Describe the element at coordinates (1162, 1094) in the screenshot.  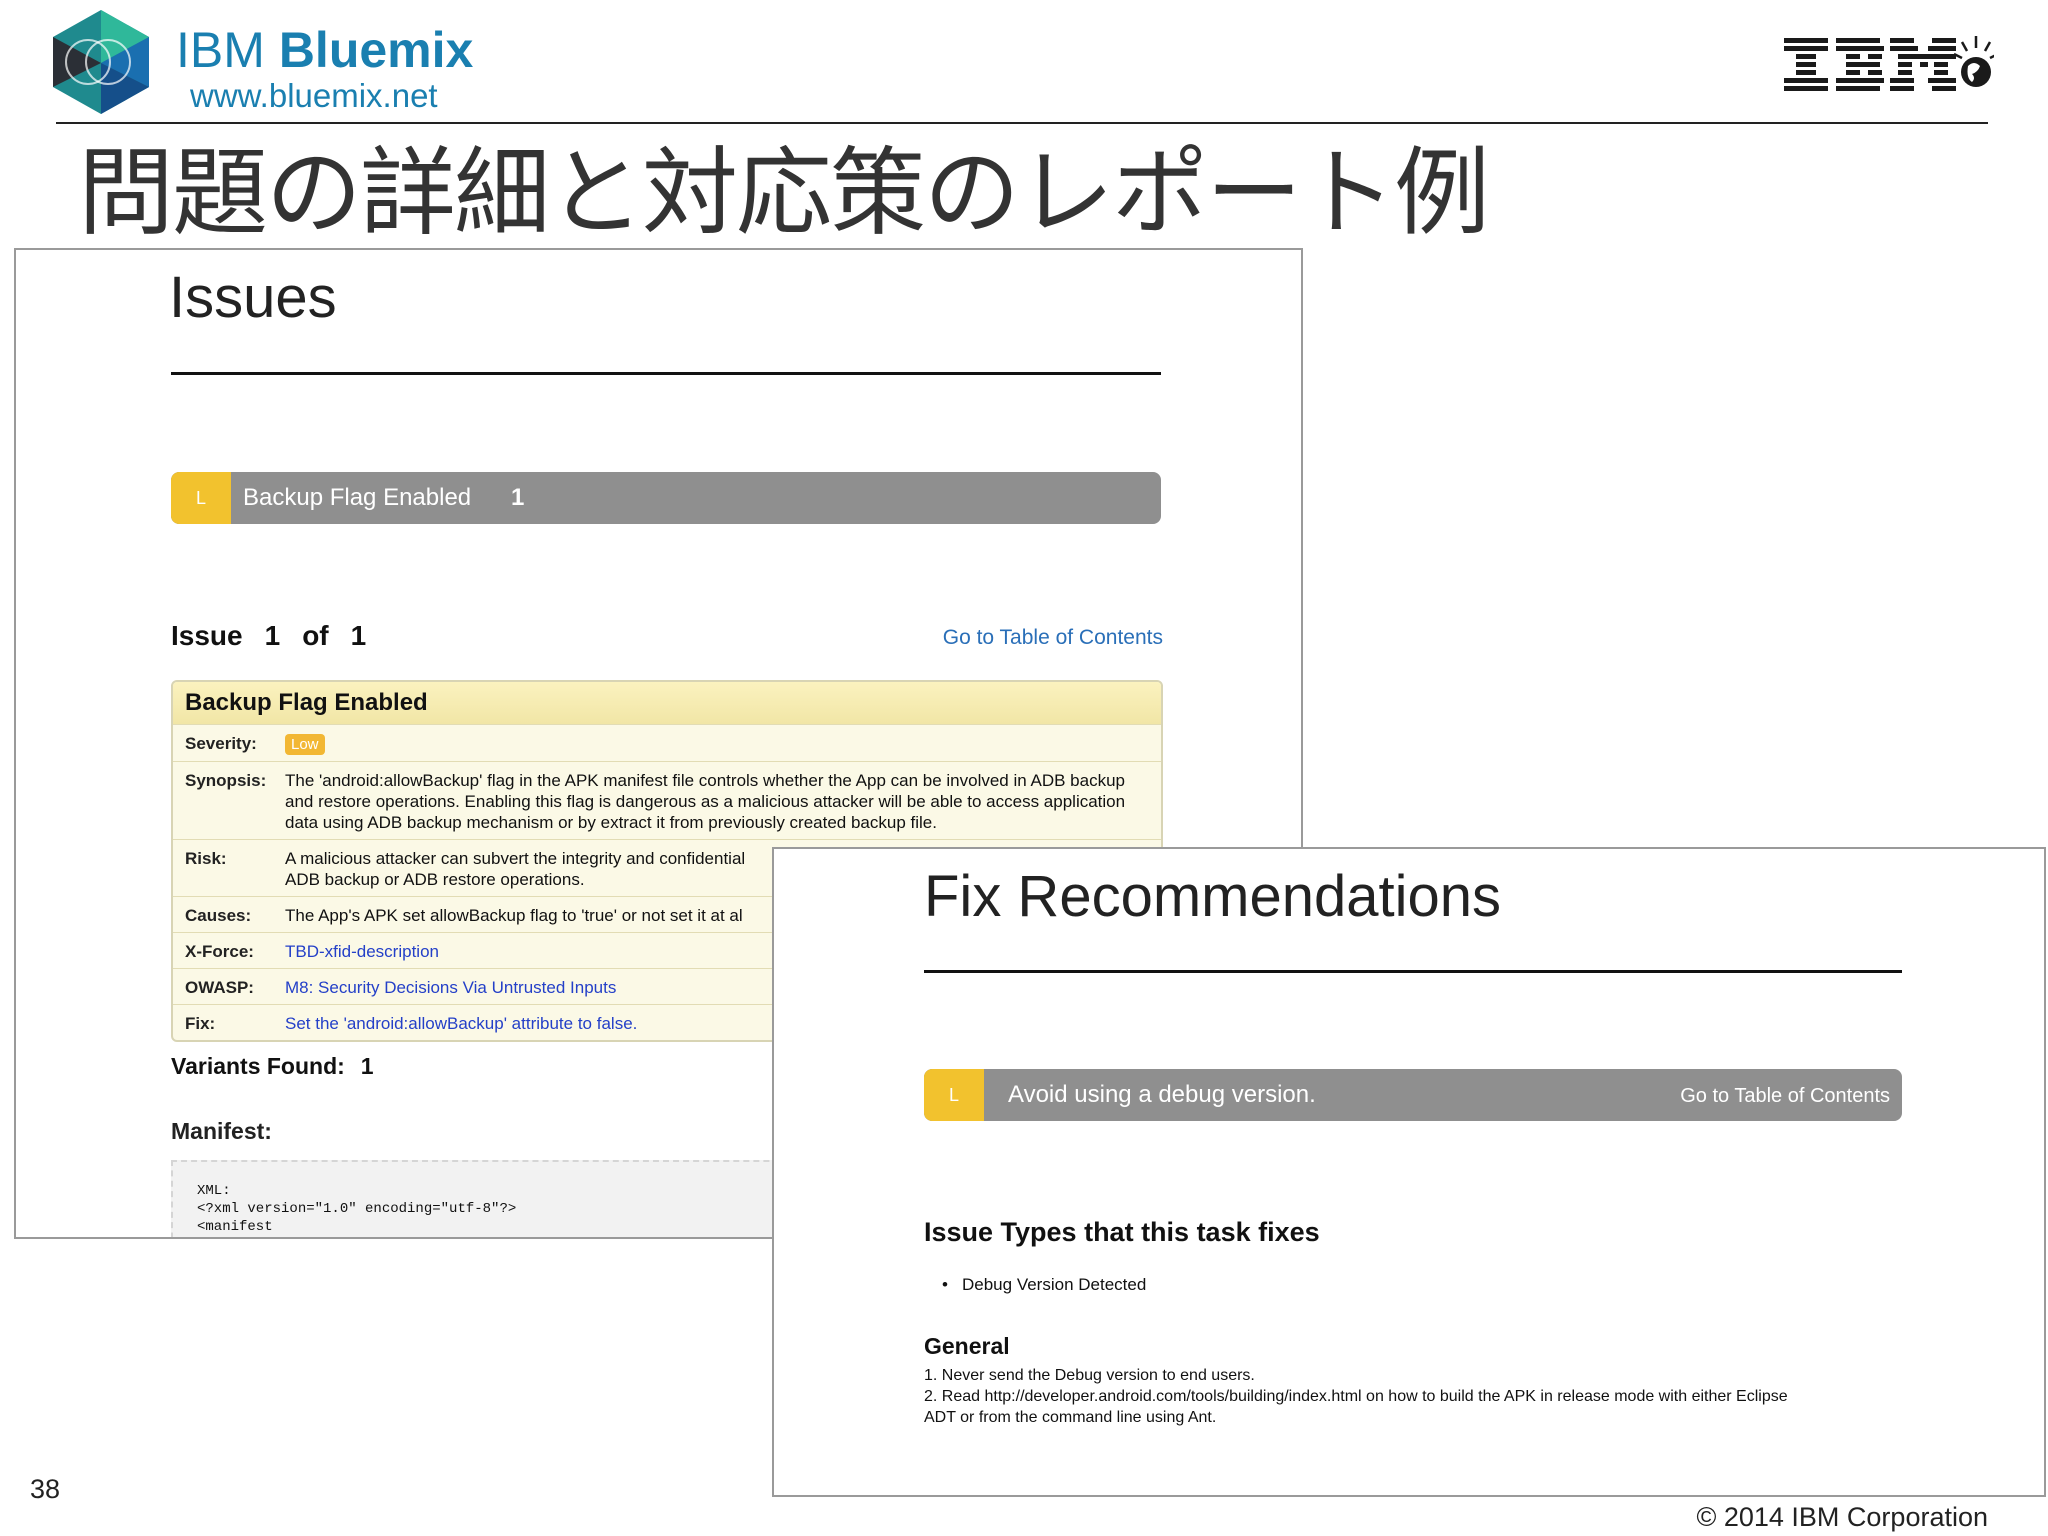
I see `fix-bar-title: Avoid using a debug version.` at that location.